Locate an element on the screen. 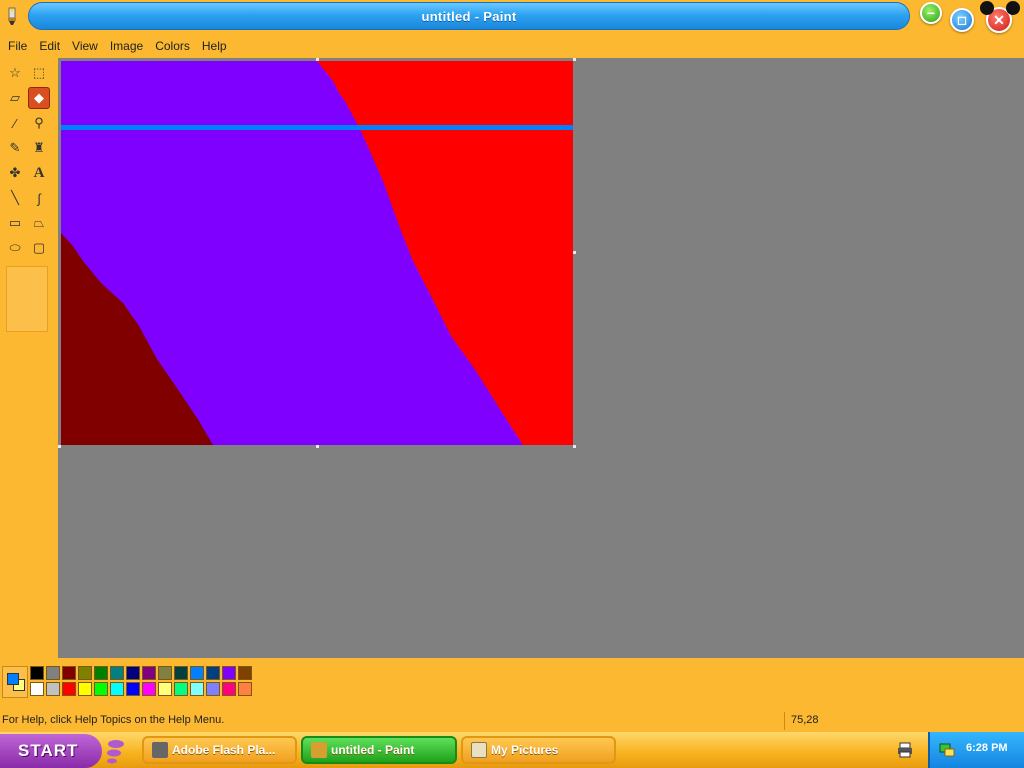 This screenshot has height=768, width=1024. menu-bar: File Edit View Image Colors Help is located at coordinates (512, 46).